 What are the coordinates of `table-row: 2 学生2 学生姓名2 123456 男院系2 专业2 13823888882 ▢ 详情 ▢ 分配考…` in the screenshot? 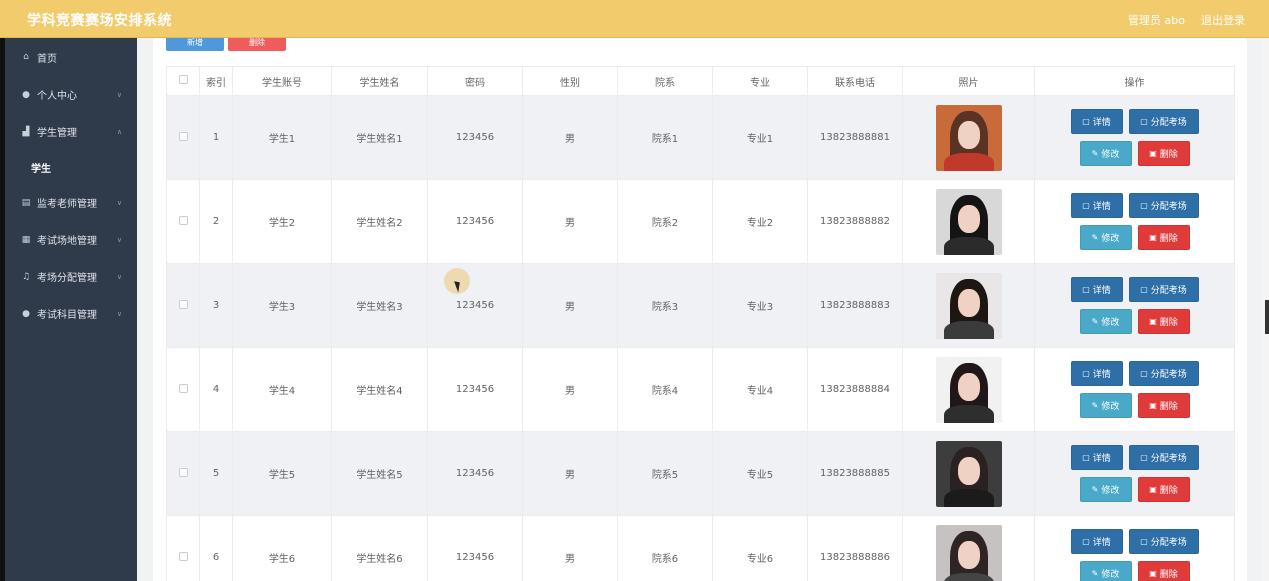 It's located at (700, 221).